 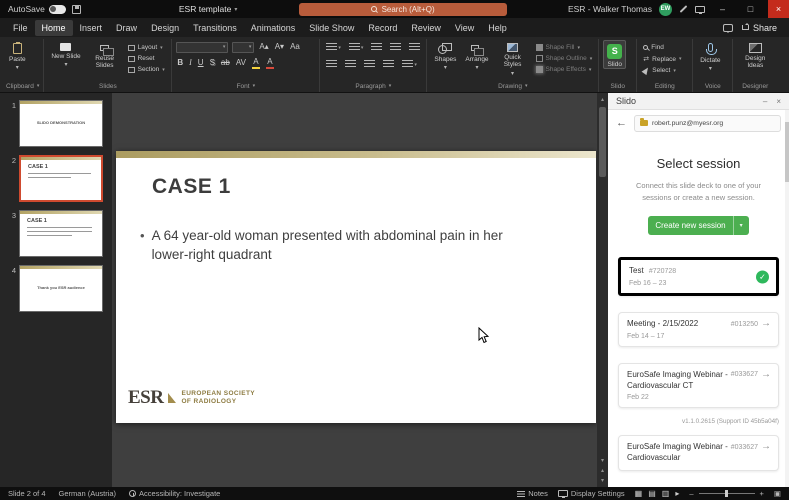 What do you see at coordinates (777, 493) in the screenshot?
I see `fit-slide-button: ▣` at bounding box center [777, 493].